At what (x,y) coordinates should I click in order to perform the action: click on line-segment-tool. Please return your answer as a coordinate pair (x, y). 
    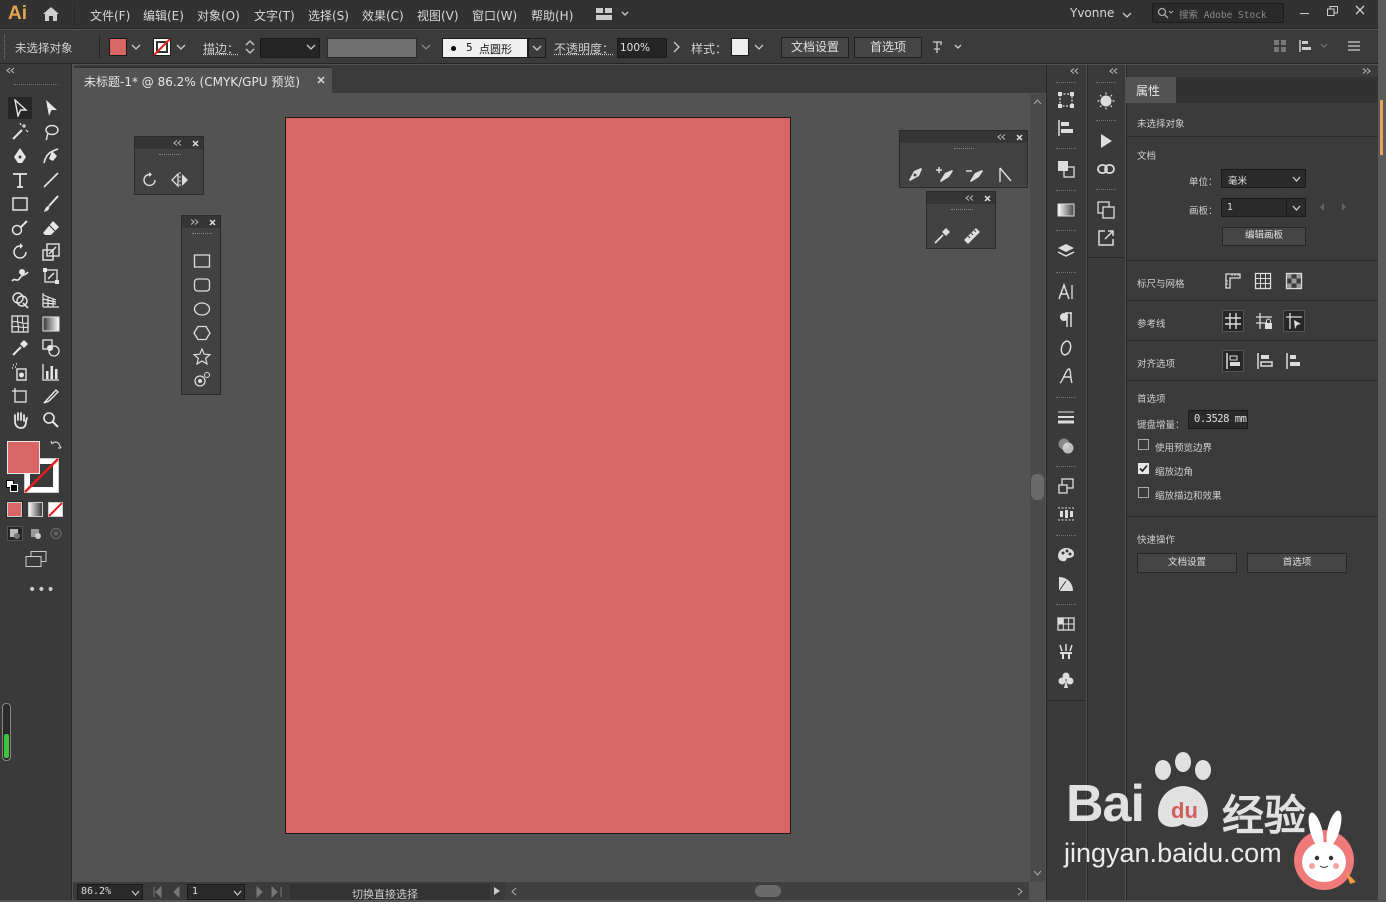
    Looking at the image, I should click on (51, 180).